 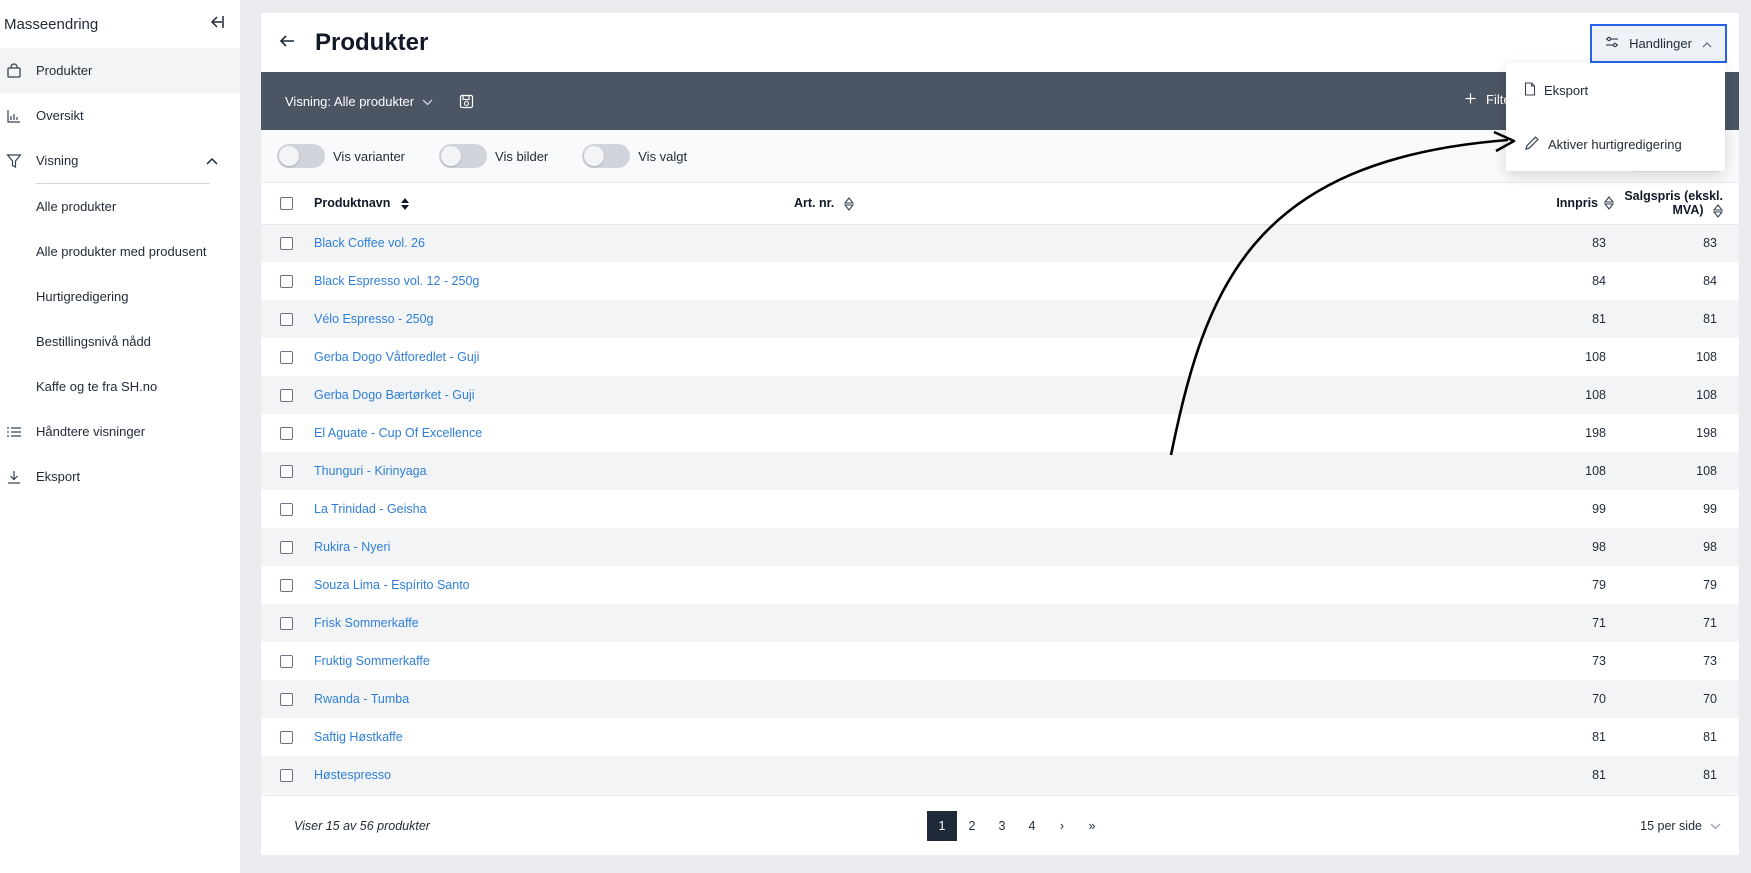 I want to click on product-link: Thunguri - Kirinyaga, so click(x=370, y=471).